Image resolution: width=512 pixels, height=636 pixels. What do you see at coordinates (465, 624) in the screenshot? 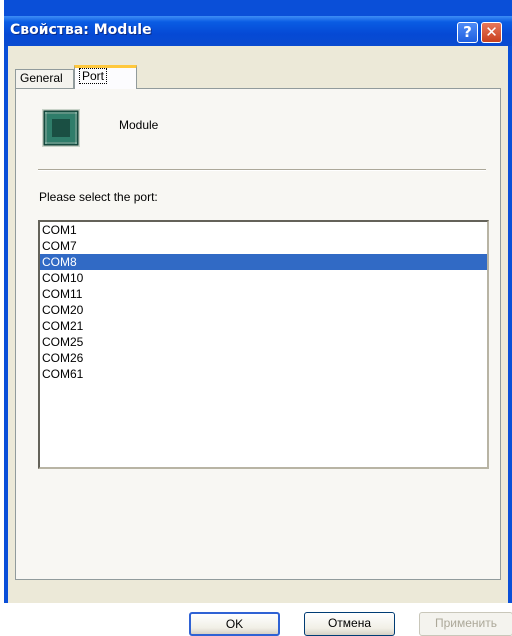
I see `apply-button: Применить` at bounding box center [465, 624].